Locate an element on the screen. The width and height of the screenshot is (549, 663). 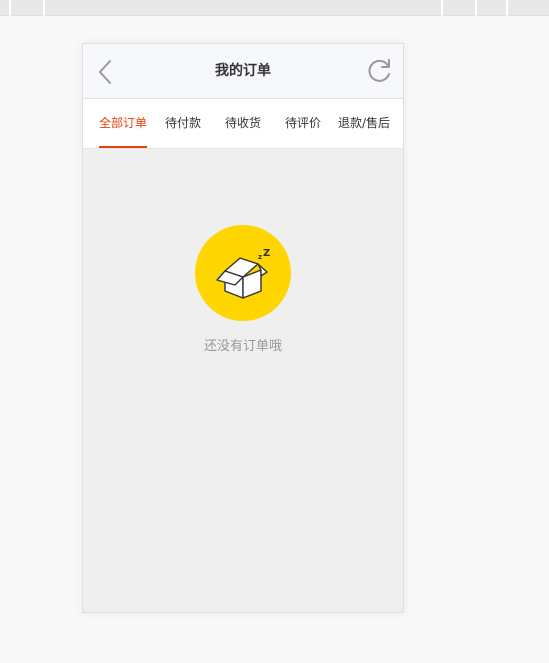
active-tab-indicator is located at coordinates (123, 147).